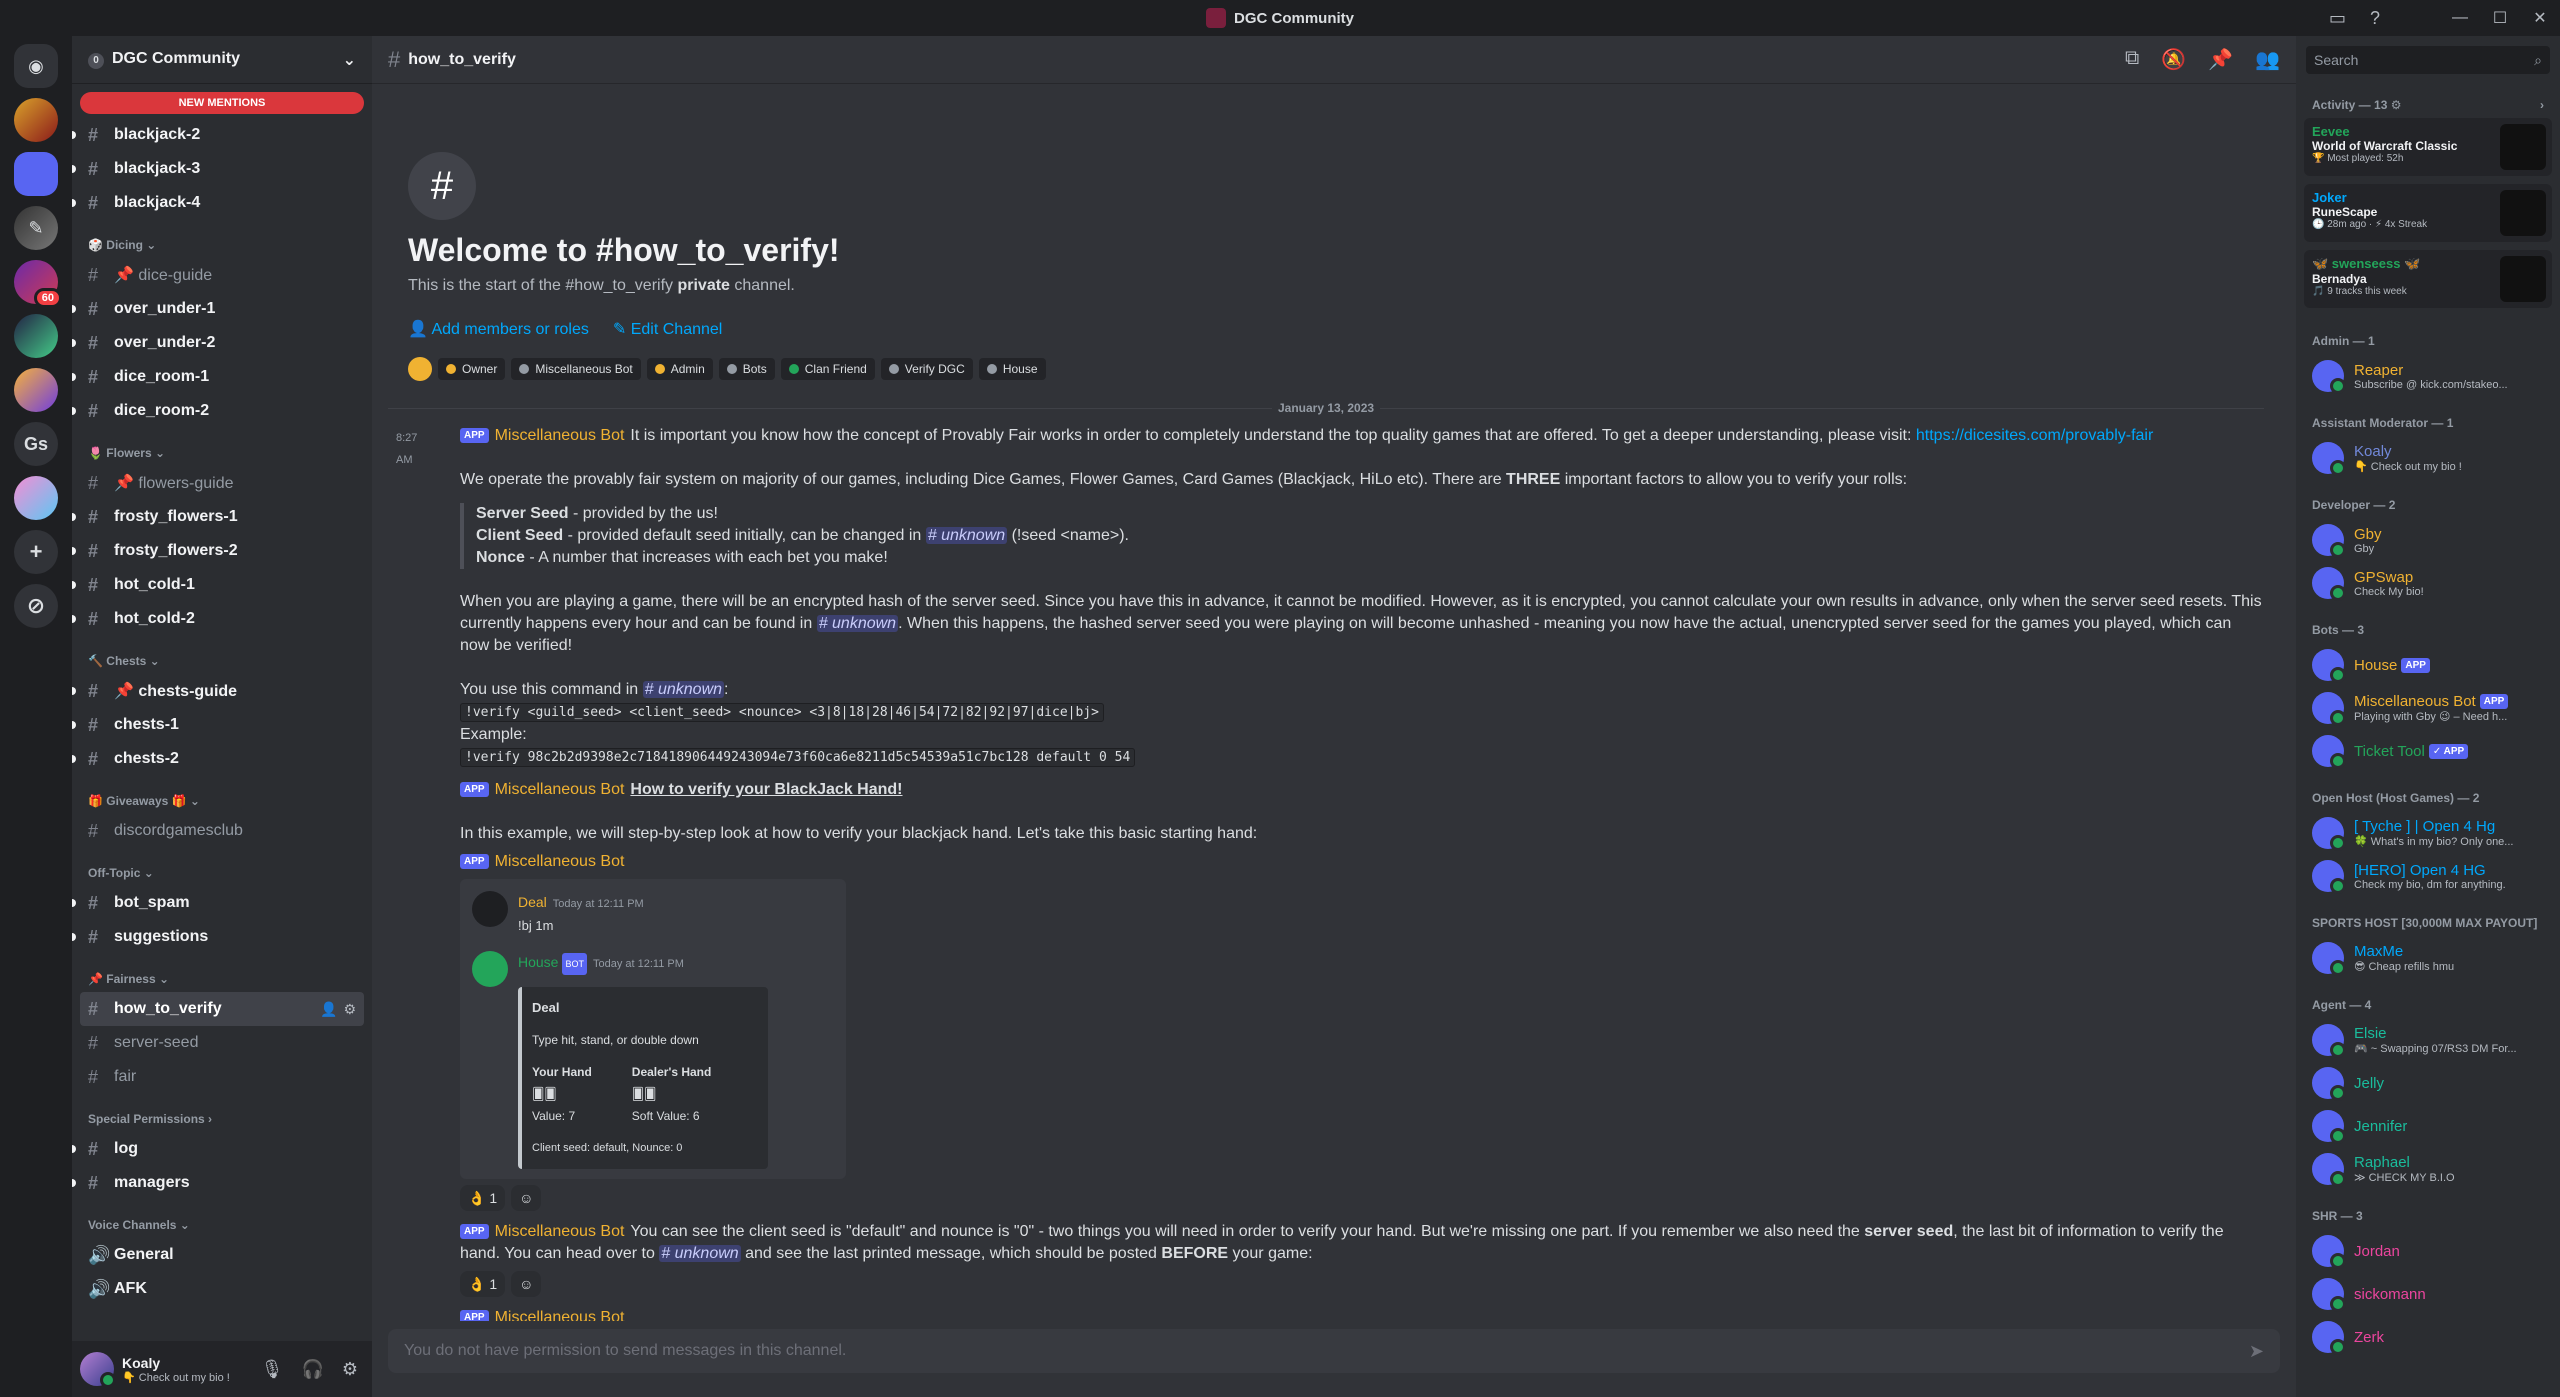 The image size is (2560, 1397). Describe the element at coordinates (2267, 59) in the screenshot. I see `member-list-icon: 👥` at that location.